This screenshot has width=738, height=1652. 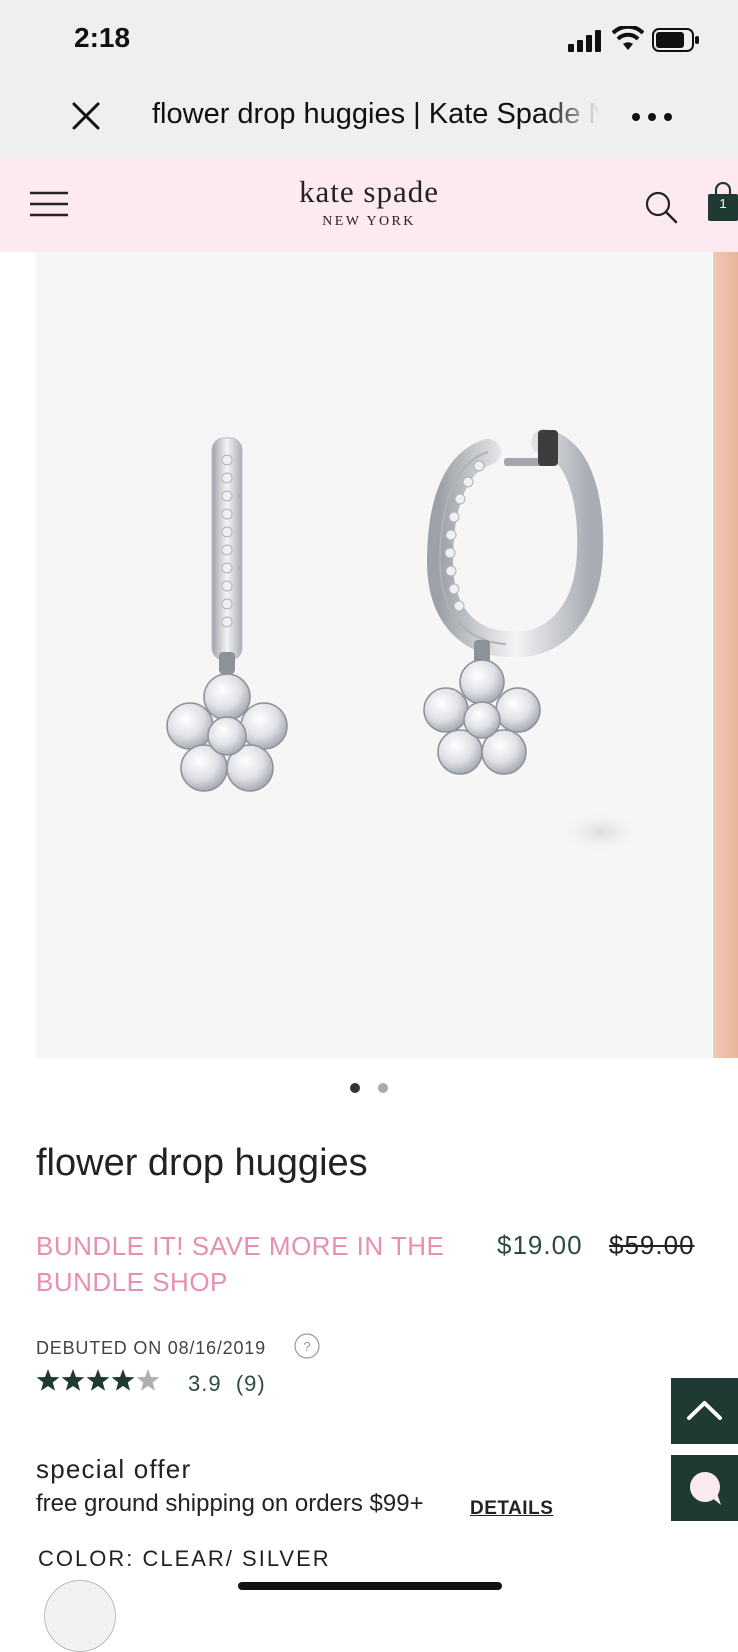 I want to click on cellular-signal-icon, so click(x=584, y=41).